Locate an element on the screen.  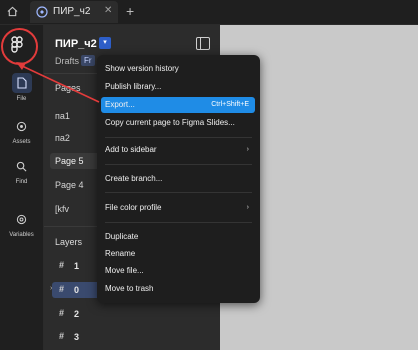
shortcut-label: Ctrl+Shift+E is located at coordinates (230, 104).